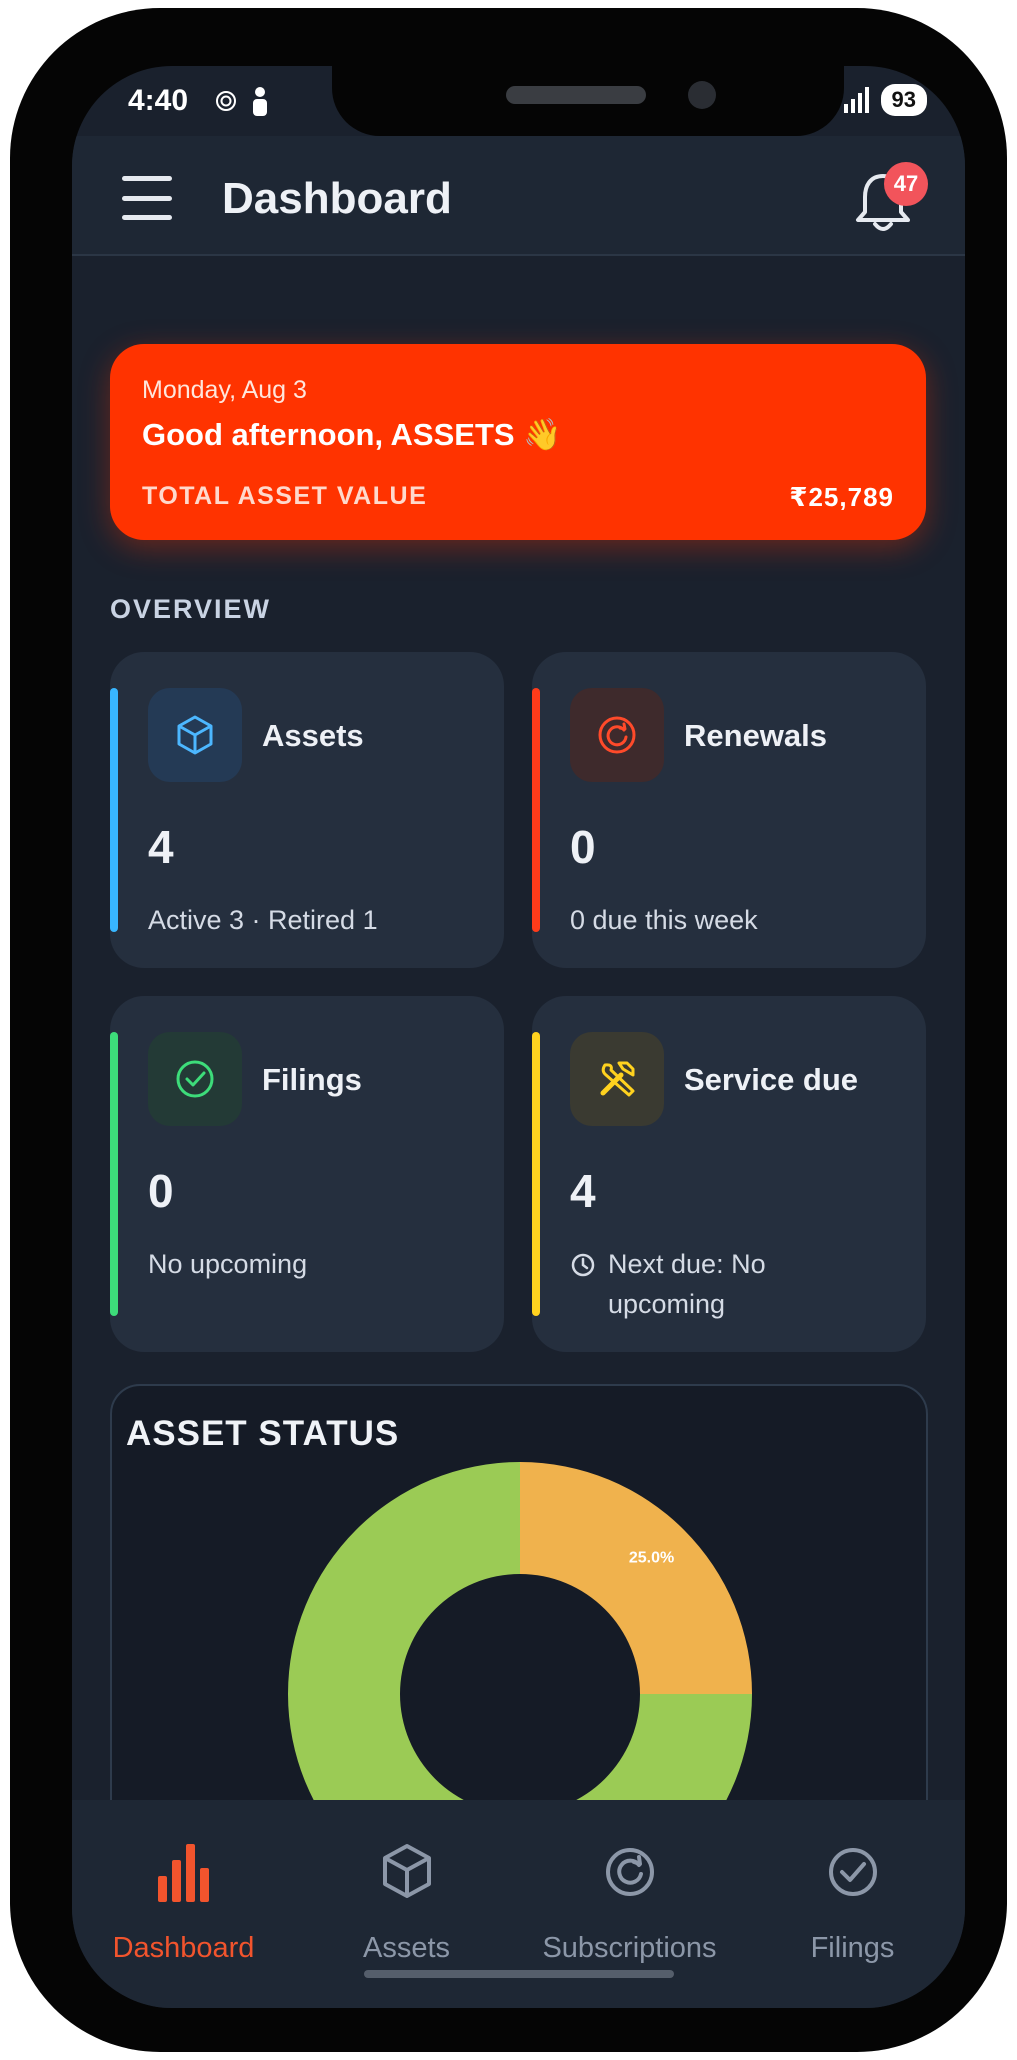 The width and height of the screenshot is (1017, 2060). Describe the element at coordinates (664, 920) in the screenshot. I see `card-subtitle: 0 due this week` at that location.